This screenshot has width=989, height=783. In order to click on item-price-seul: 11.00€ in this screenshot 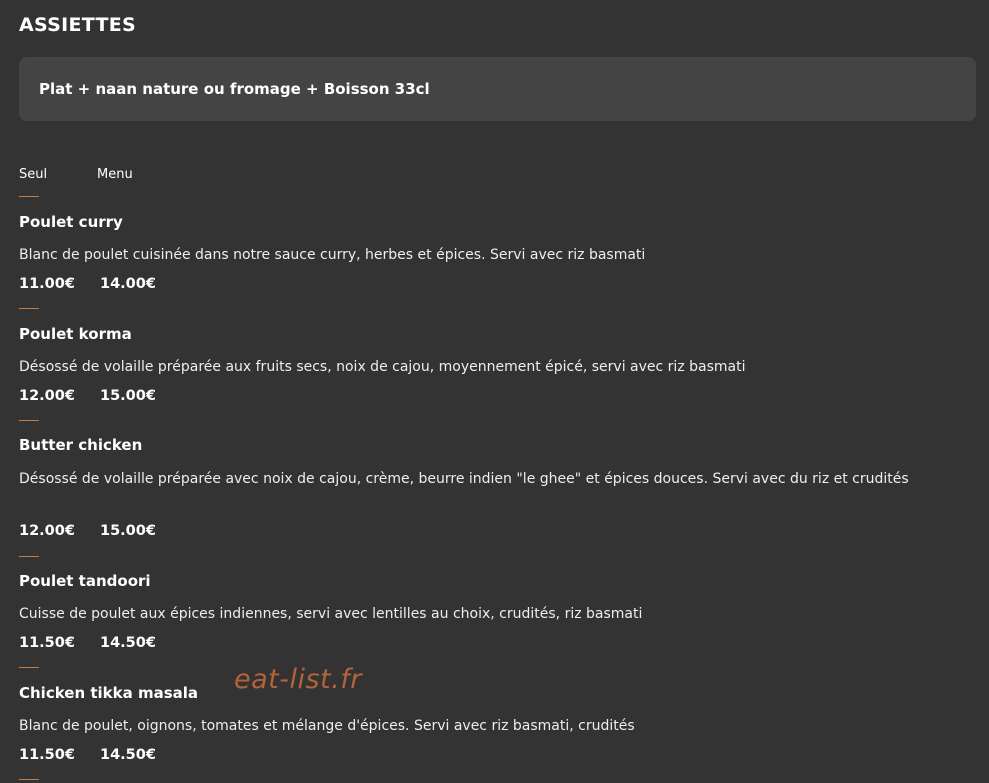, I will do `click(47, 284)`.